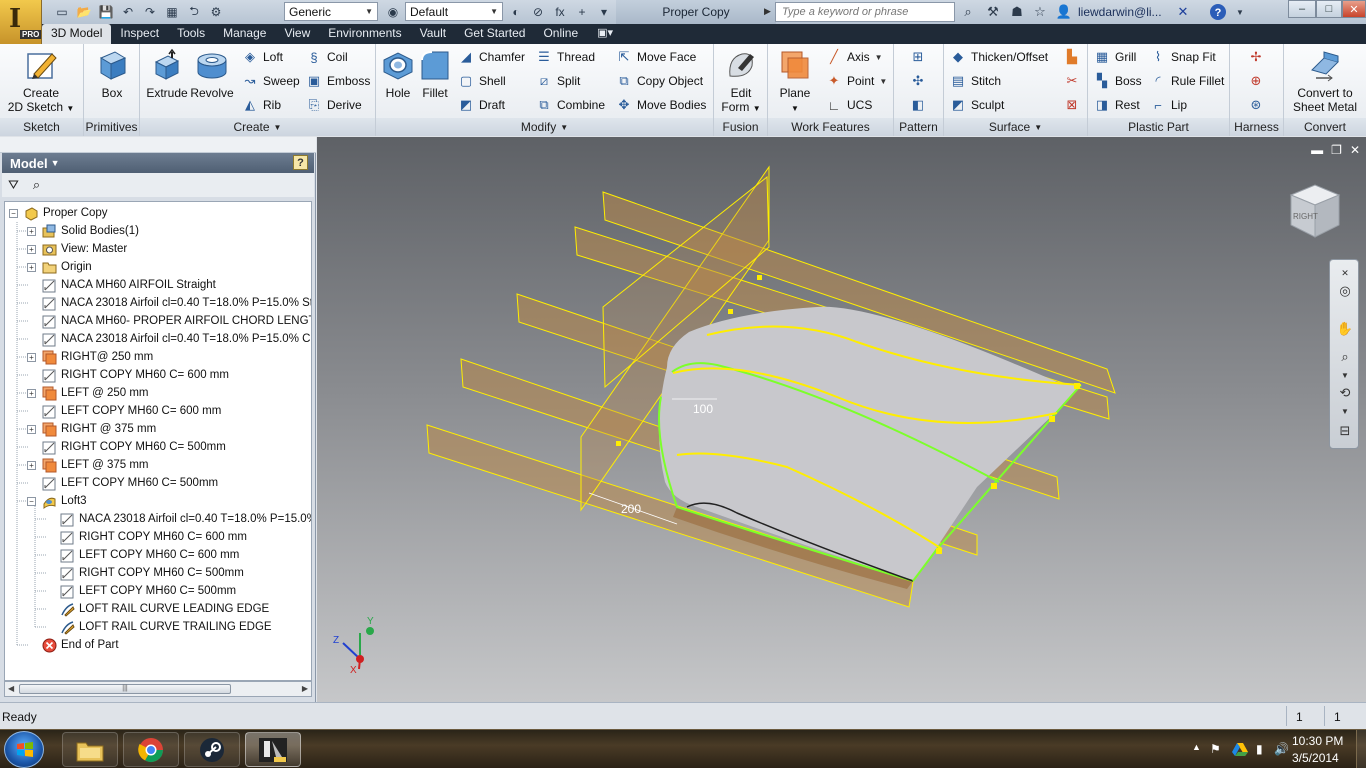 This screenshot has width=1366, height=768. I want to click on harness-place-button: ⊕, so click(1256, 81).